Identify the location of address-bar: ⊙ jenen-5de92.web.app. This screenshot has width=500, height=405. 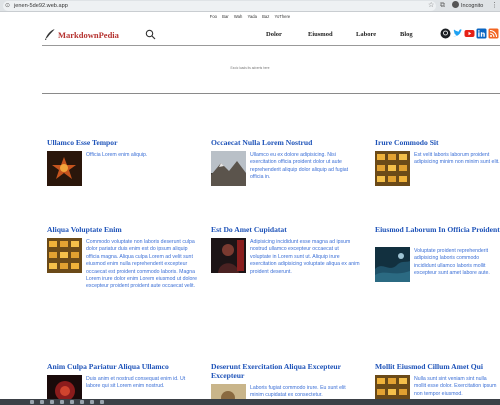
(219, 6).